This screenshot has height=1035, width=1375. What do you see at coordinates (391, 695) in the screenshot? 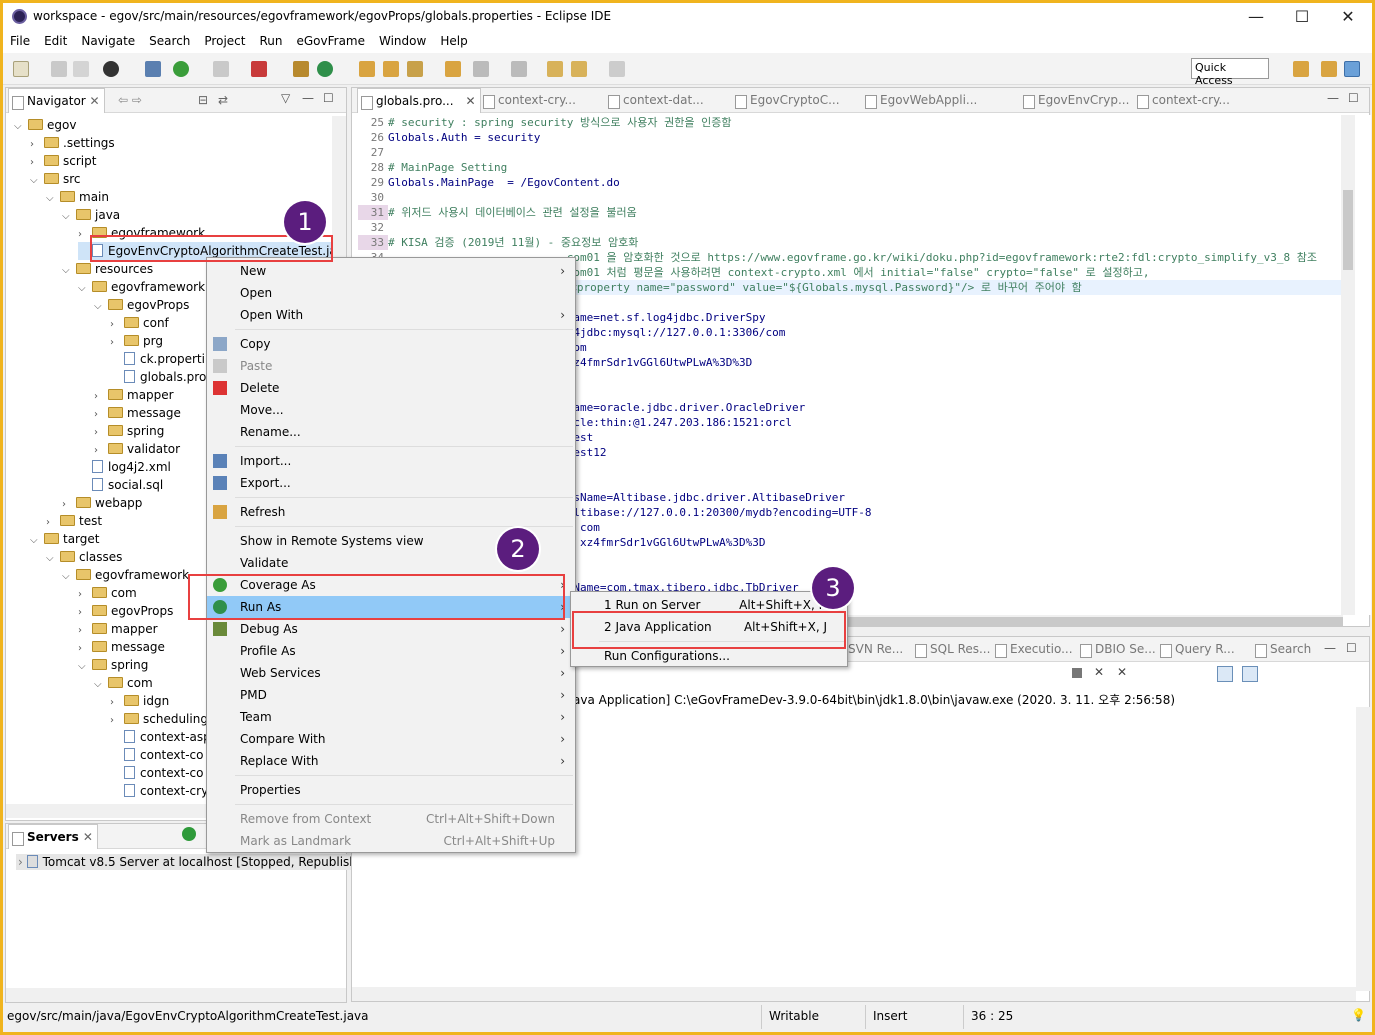
I see `context-menu-item: PMD ›` at bounding box center [391, 695].